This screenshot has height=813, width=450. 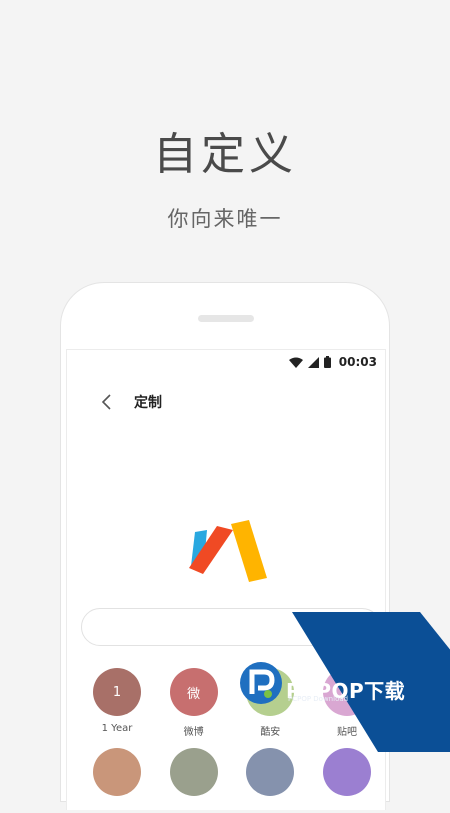 What do you see at coordinates (226, 362) in the screenshot?
I see `status-bar: 00:03` at bounding box center [226, 362].